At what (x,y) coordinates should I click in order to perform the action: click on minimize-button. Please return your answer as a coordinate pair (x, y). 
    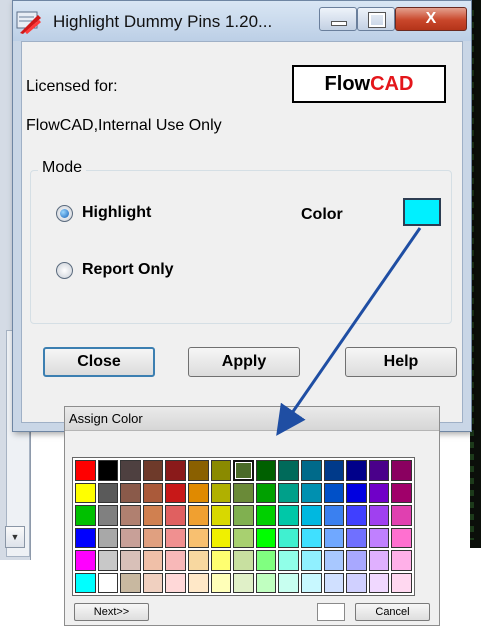
    Looking at the image, I should click on (338, 19).